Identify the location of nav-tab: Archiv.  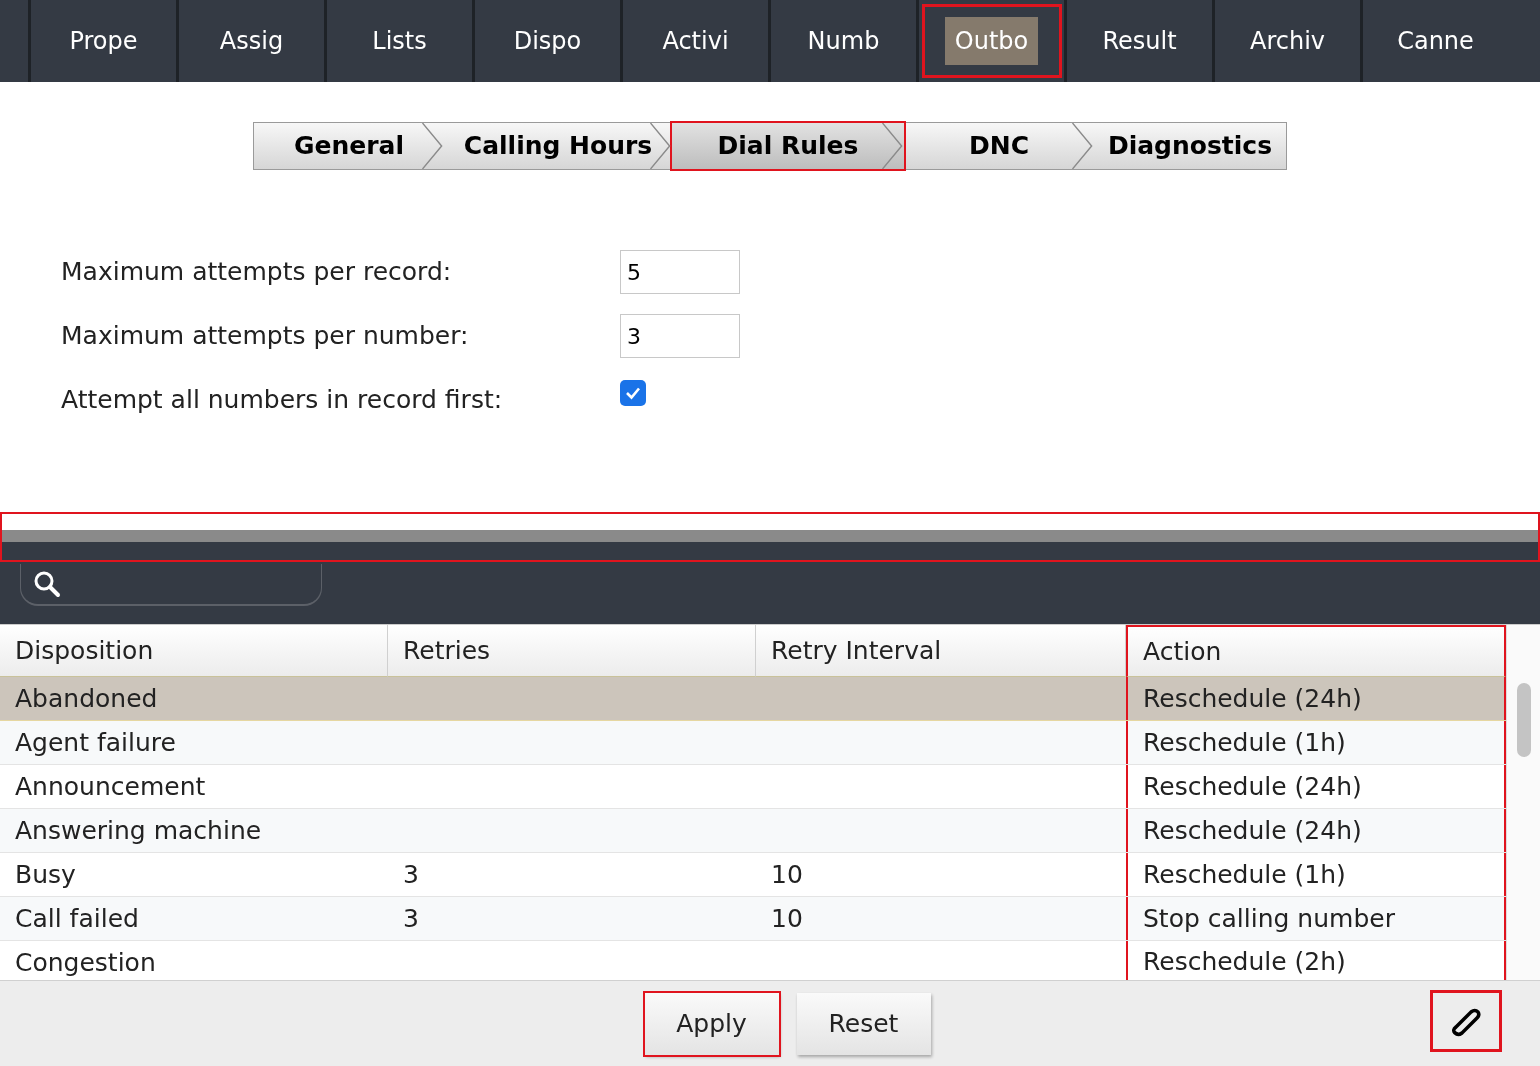
(1287, 41).